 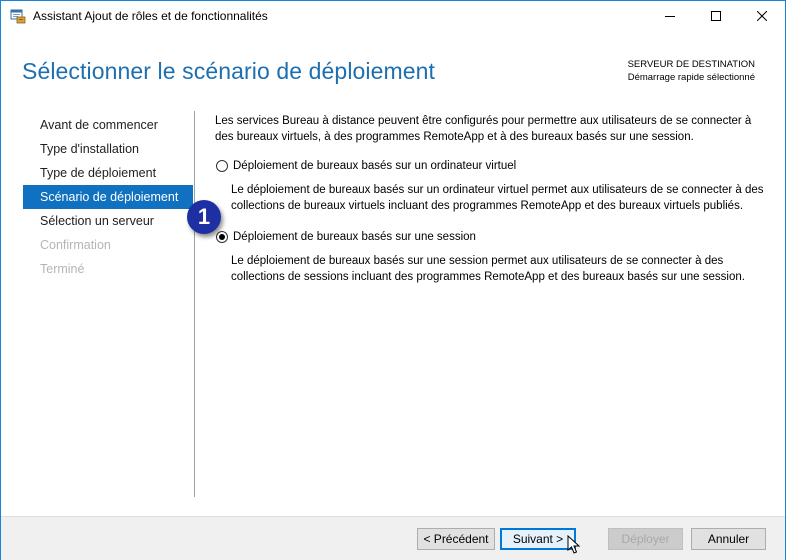 What do you see at coordinates (691, 77) in the screenshot?
I see `destination-value: Démarrage rapide sélectionné` at bounding box center [691, 77].